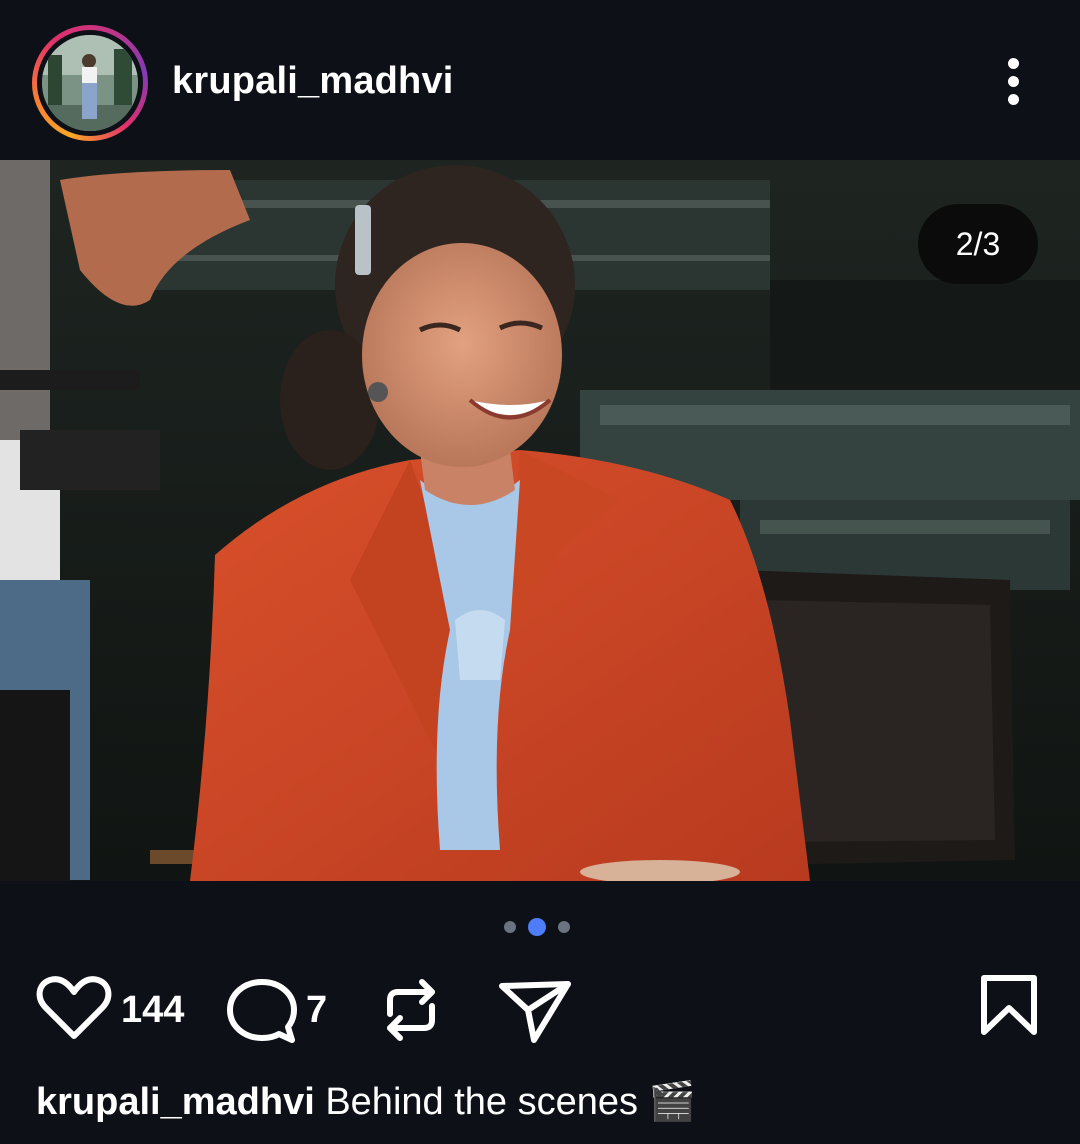  What do you see at coordinates (262, 1011) in the screenshot?
I see `comment-icon` at bounding box center [262, 1011].